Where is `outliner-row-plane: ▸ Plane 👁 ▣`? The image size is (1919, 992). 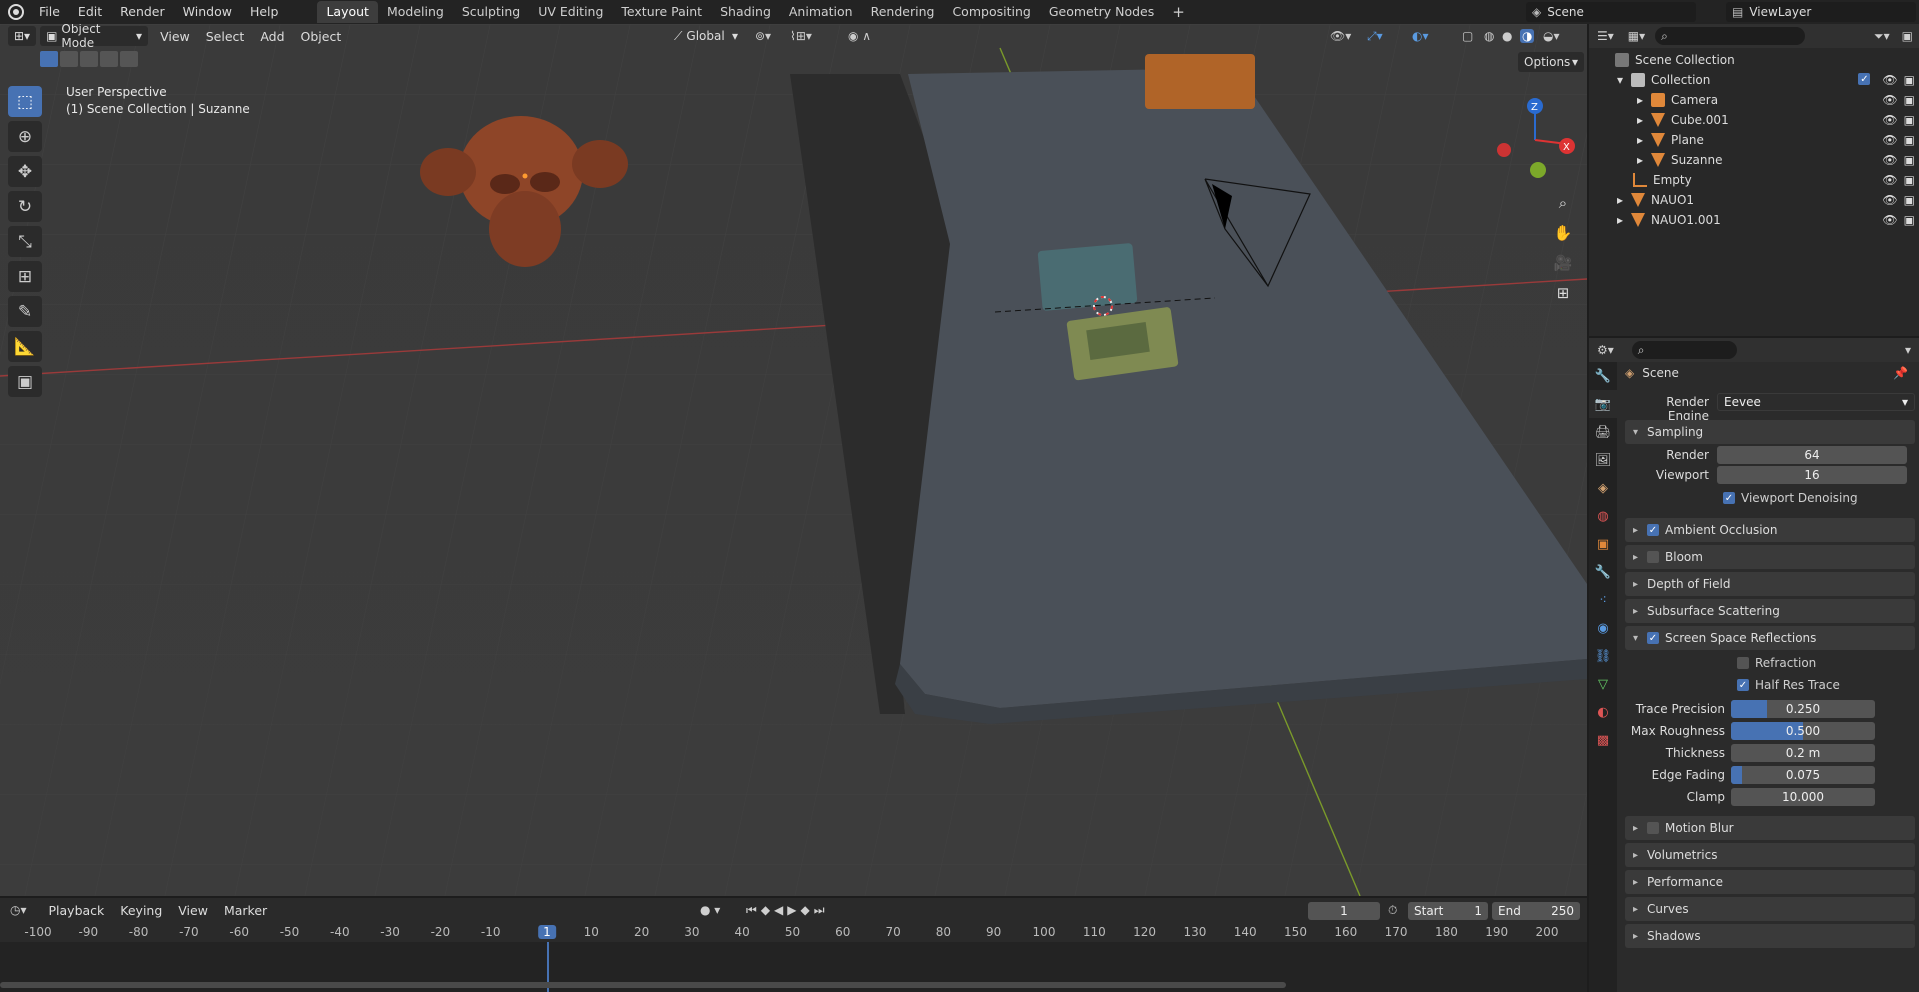 outliner-row-plane: ▸ Plane 👁 ▣ is located at coordinates (1754, 140).